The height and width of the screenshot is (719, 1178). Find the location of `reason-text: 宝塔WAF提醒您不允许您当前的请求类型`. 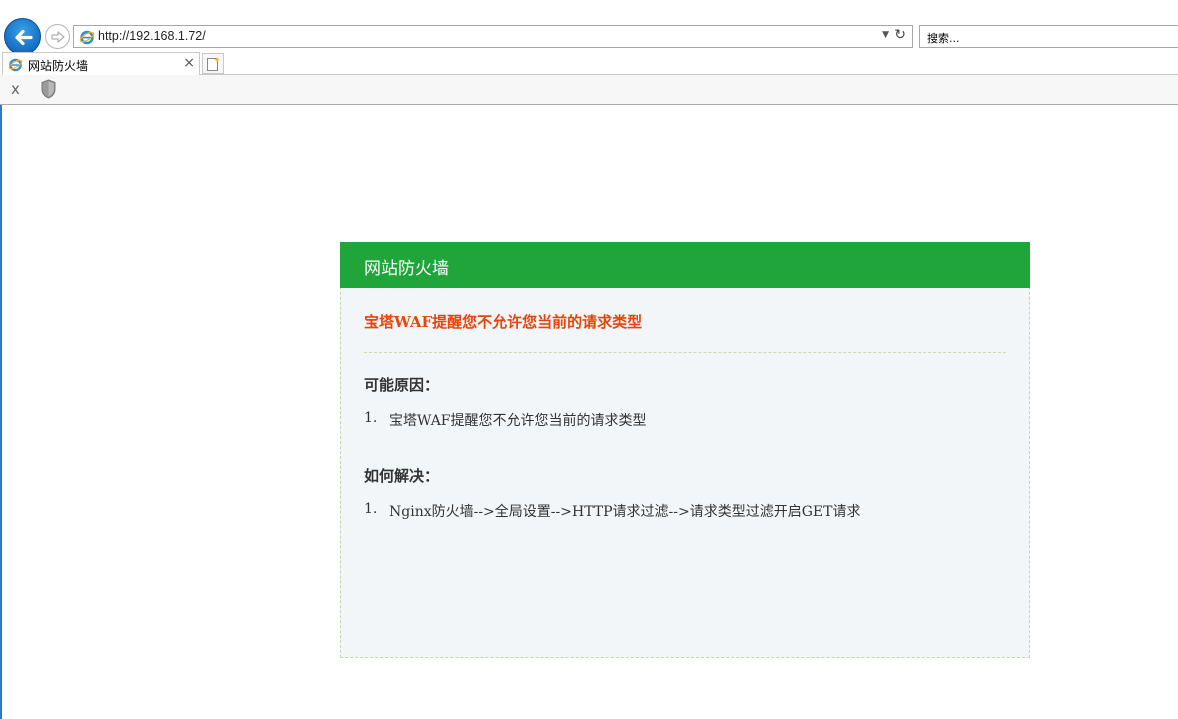

reason-text: 宝塔WAF提醒您不允许您当前的请求类型 is located at coordinates (518, 421).